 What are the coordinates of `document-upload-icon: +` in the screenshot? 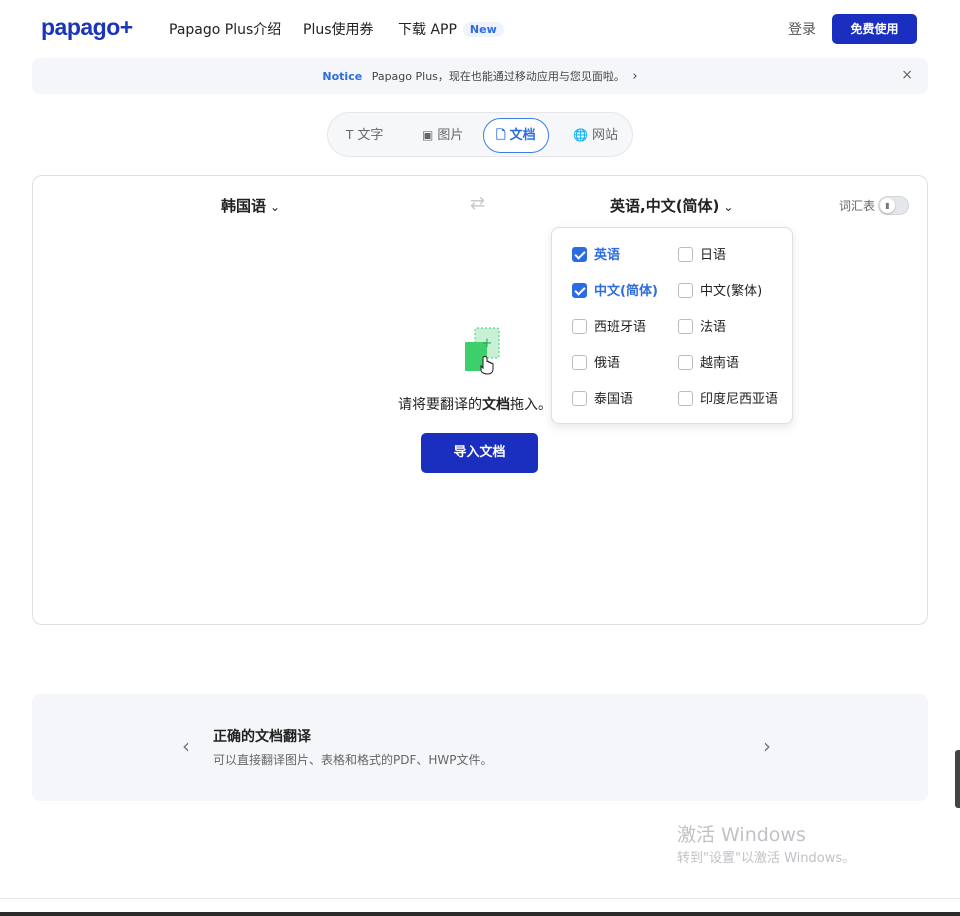 It's located at (482, 351).